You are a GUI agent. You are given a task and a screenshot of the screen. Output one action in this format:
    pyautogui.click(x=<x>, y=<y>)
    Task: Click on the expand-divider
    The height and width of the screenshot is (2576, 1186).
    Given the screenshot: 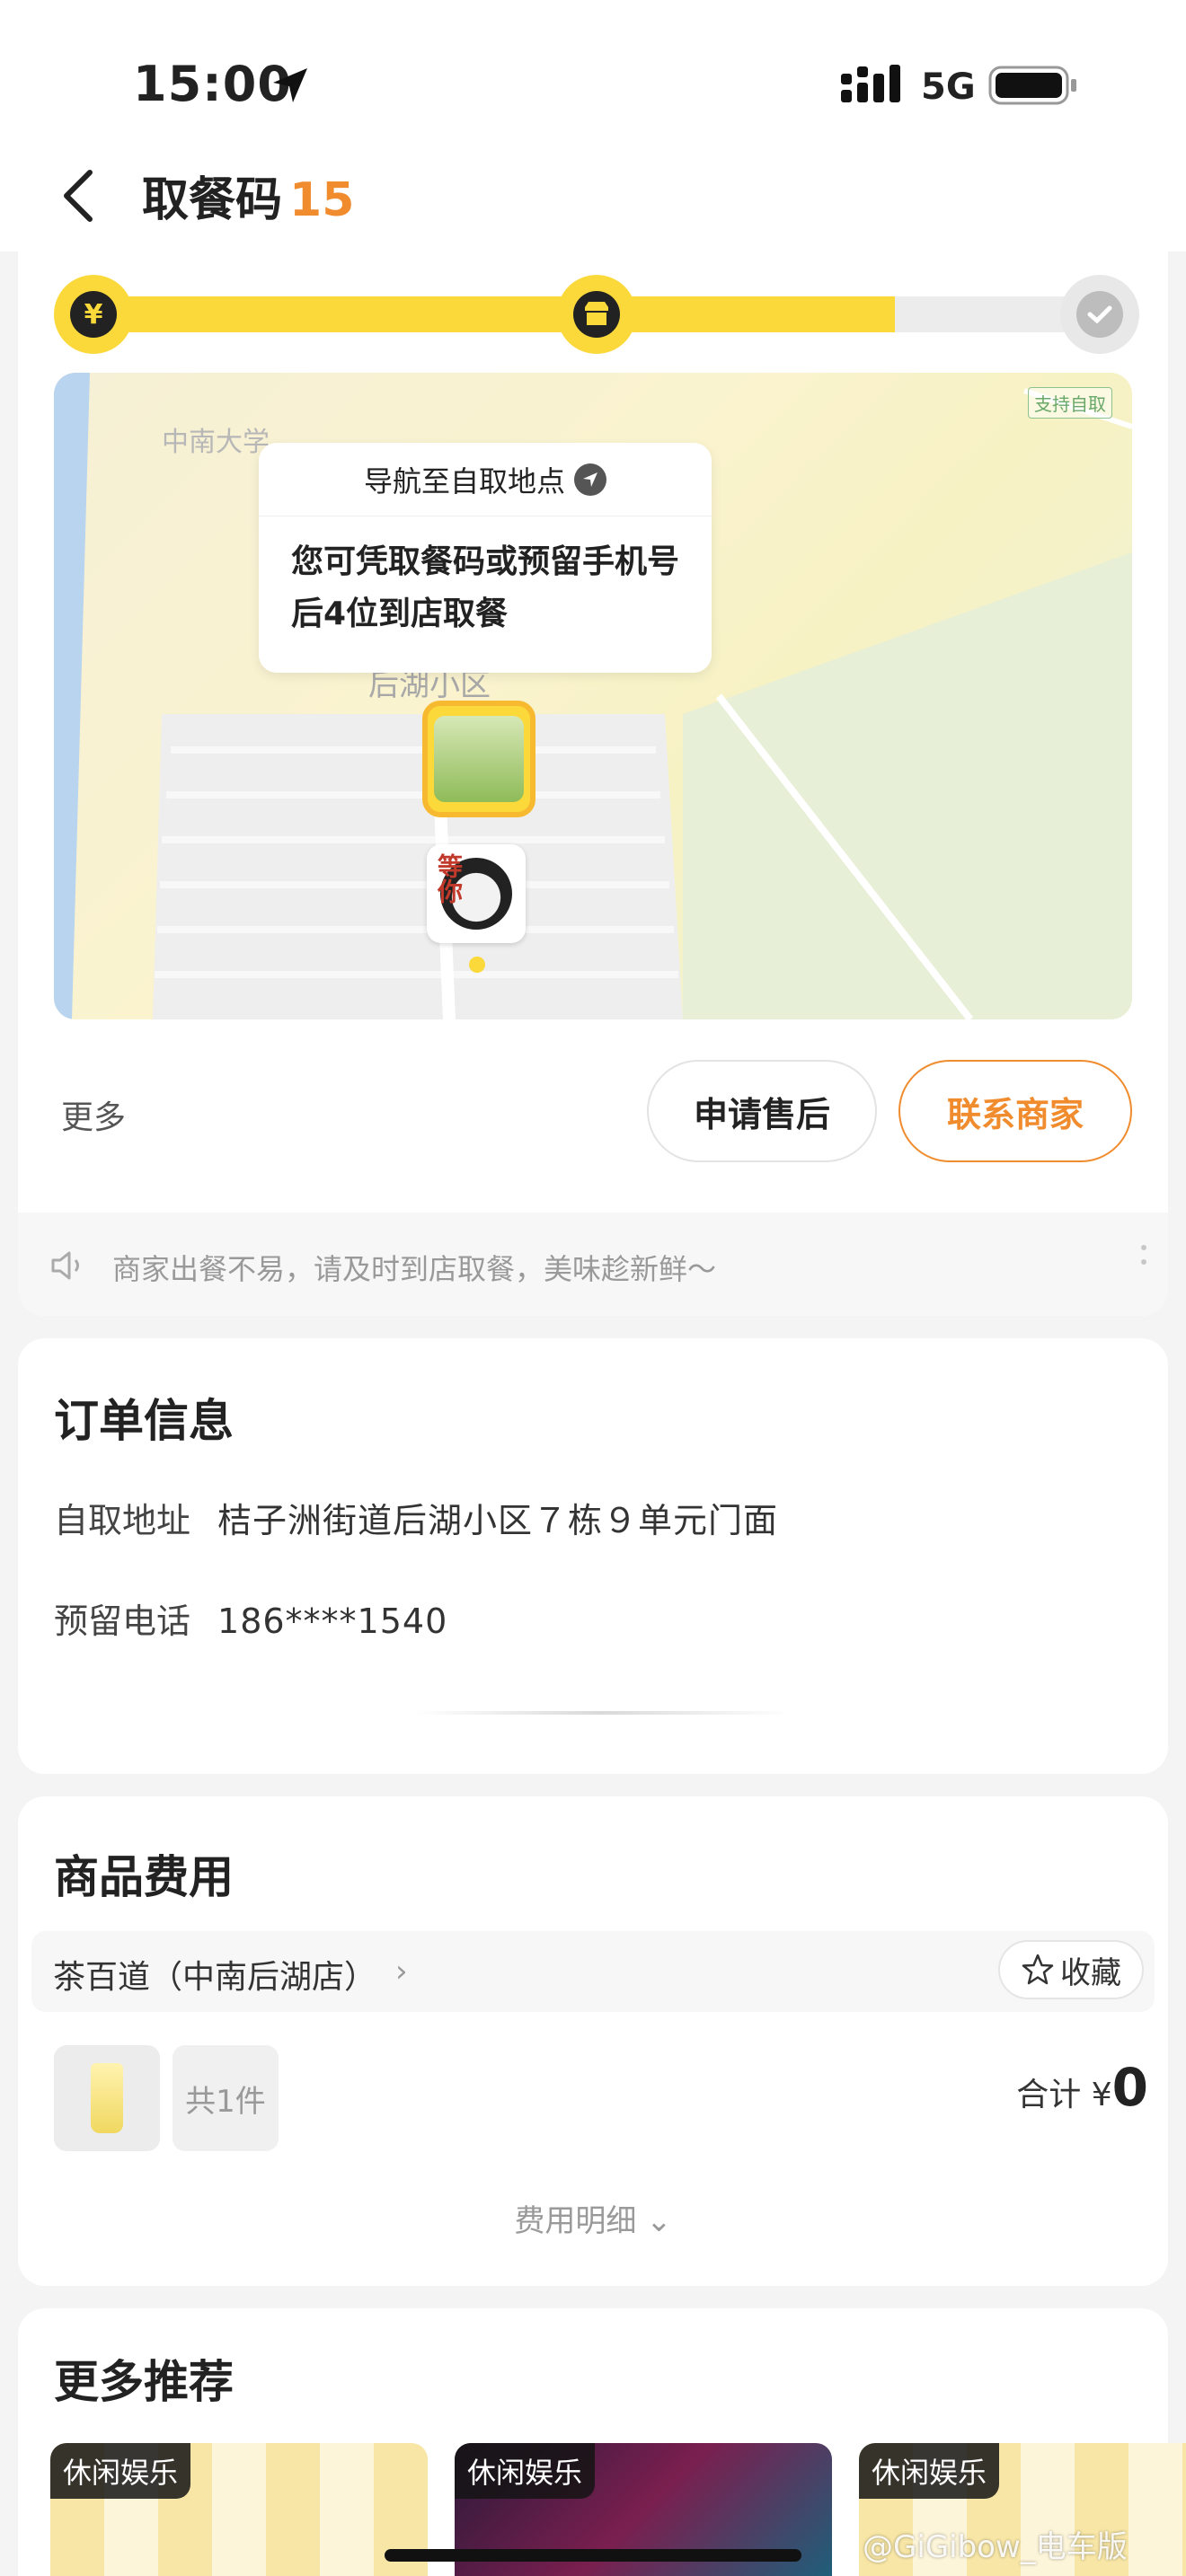 What is the action you would take?
    pyautogui.click(x=602, y=1713)
    